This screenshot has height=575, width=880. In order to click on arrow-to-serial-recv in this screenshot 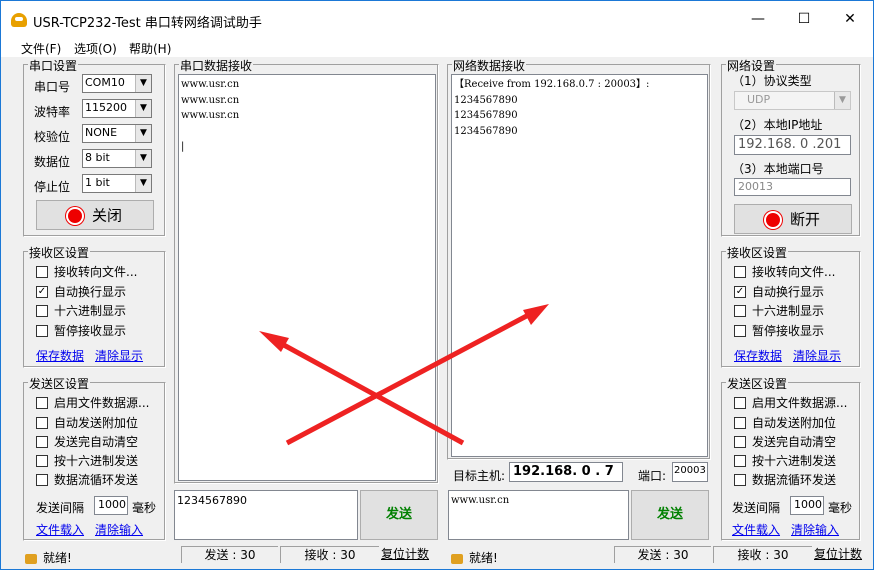, I will do `click(362, 388)`.